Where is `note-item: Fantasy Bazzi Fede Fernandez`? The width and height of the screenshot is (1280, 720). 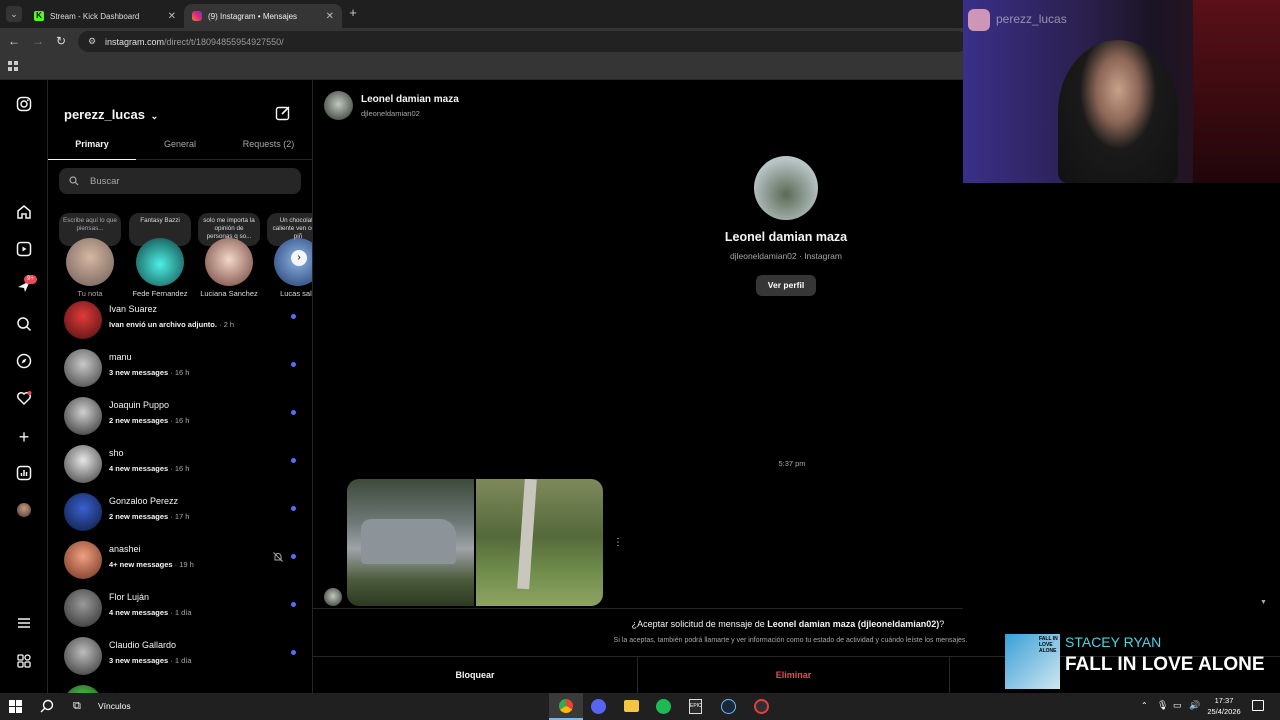 note-item: Fantasy Bazzi Fede Fernandez is located at coordinates (160, 255).